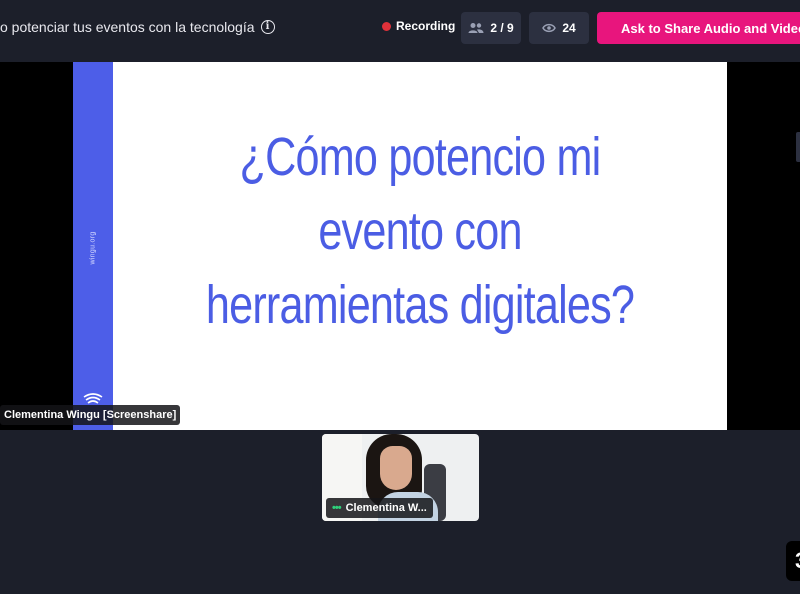 This screenshot has width=800, height=594. I want to click on participants-button: 2 / 9, so click(491, 28).